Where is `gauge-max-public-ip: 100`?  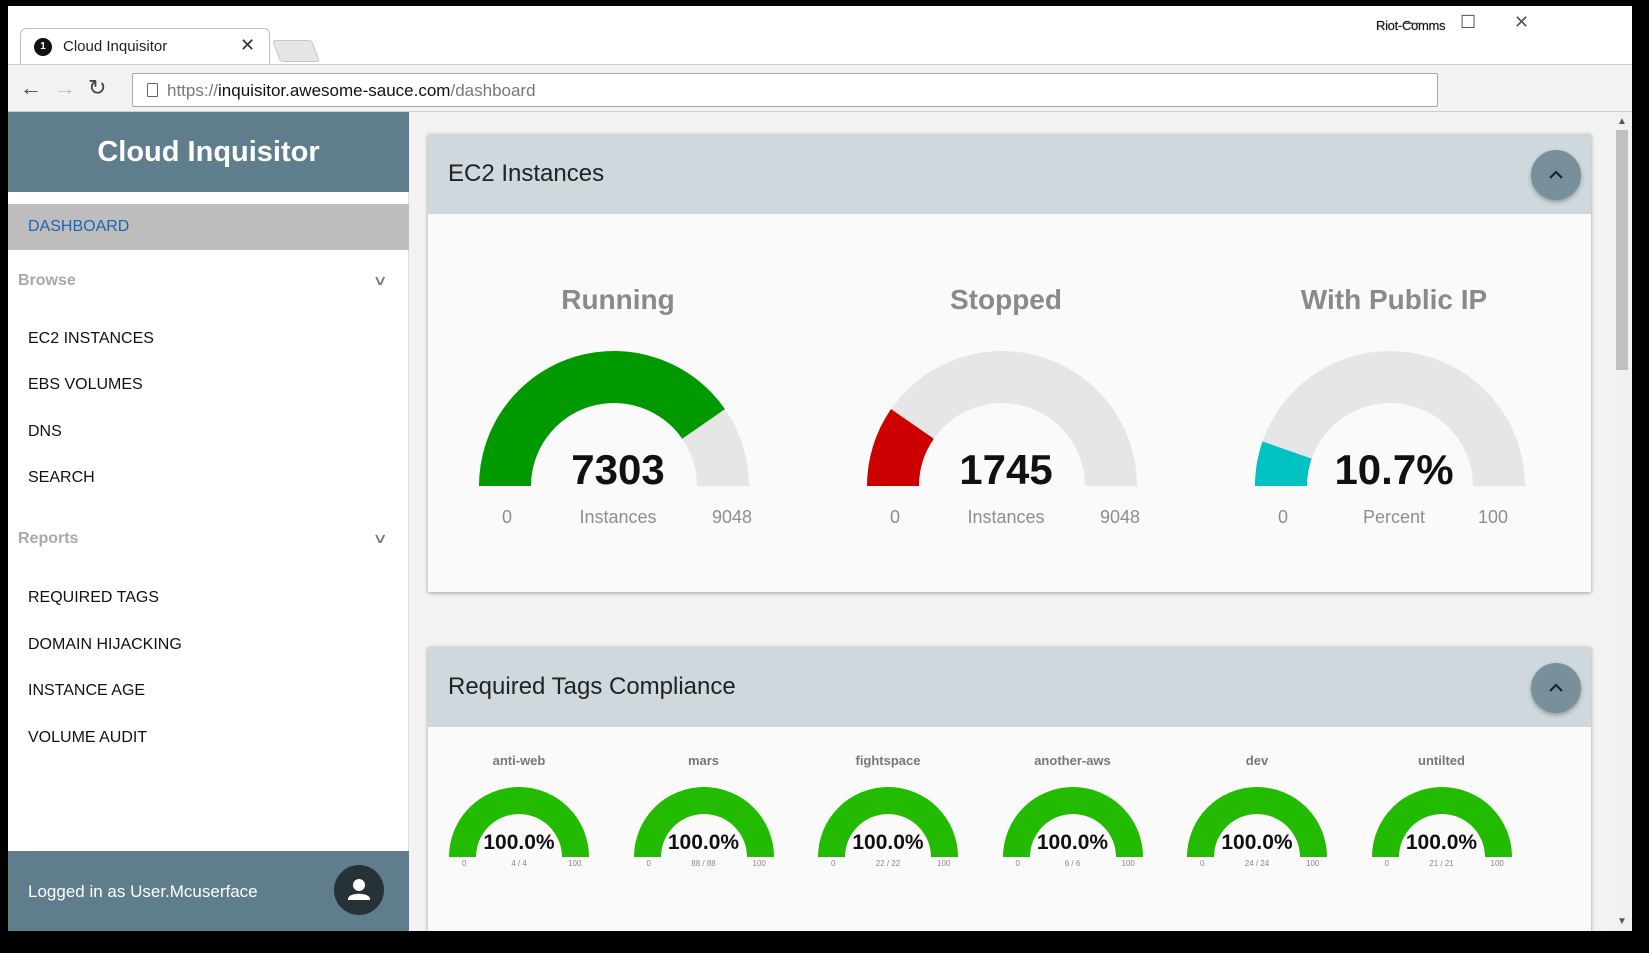 gauge-max-public-ip: 100 is located at coordinates (1493, 517).